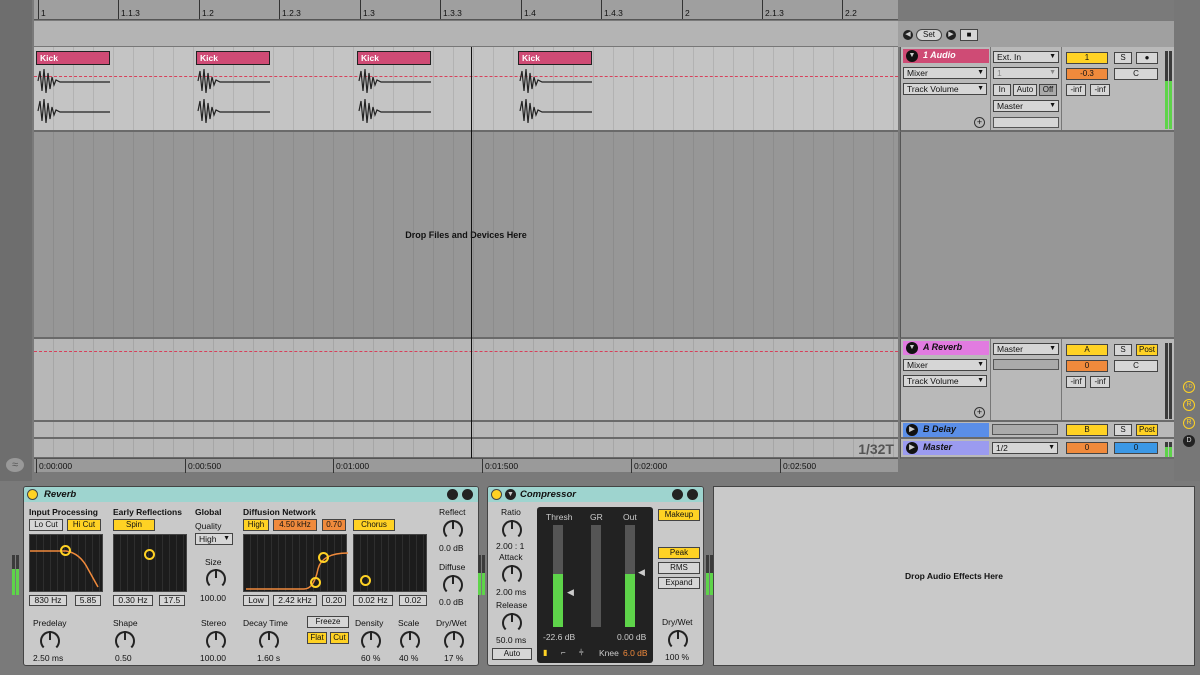  I want to click on track-activator-button: A, so click(1087, 350).